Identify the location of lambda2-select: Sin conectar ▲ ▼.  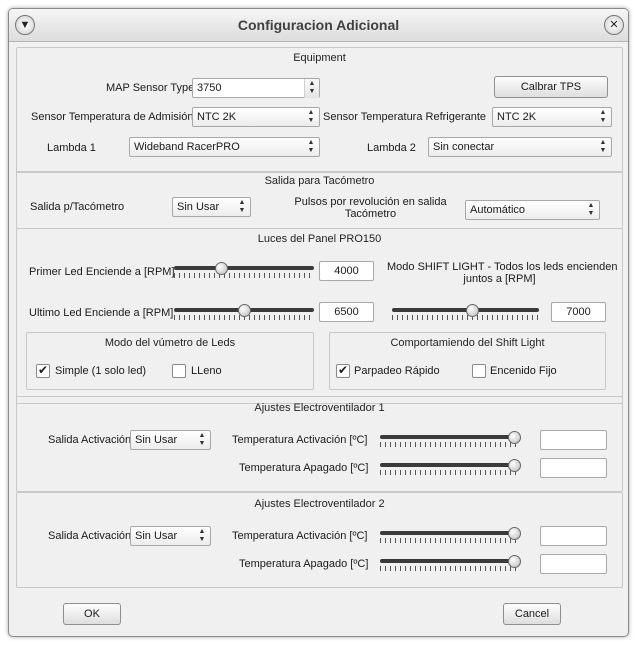
(520, 147).